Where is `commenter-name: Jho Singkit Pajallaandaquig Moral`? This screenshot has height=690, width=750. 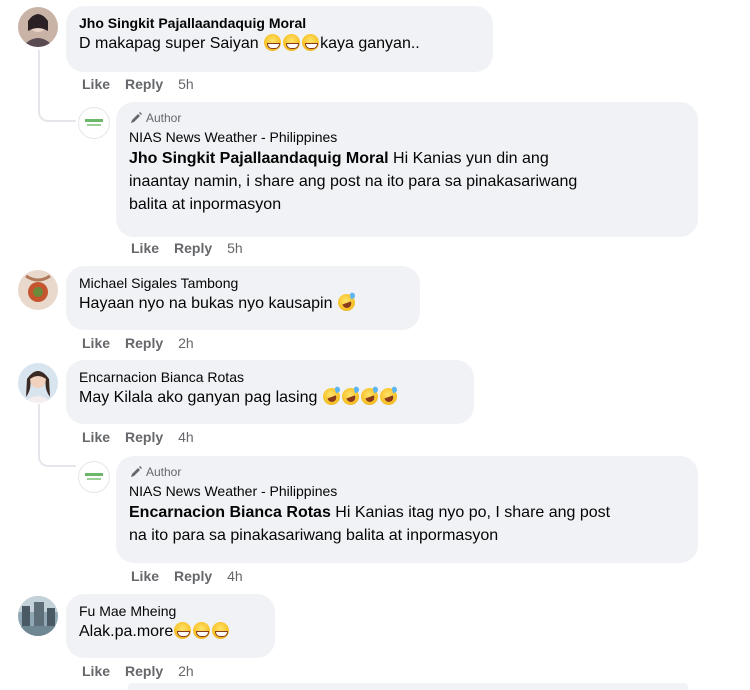
commenter-name: Jho Singkit Pajallaandaquig Moral is located at coordinates (279, 23).